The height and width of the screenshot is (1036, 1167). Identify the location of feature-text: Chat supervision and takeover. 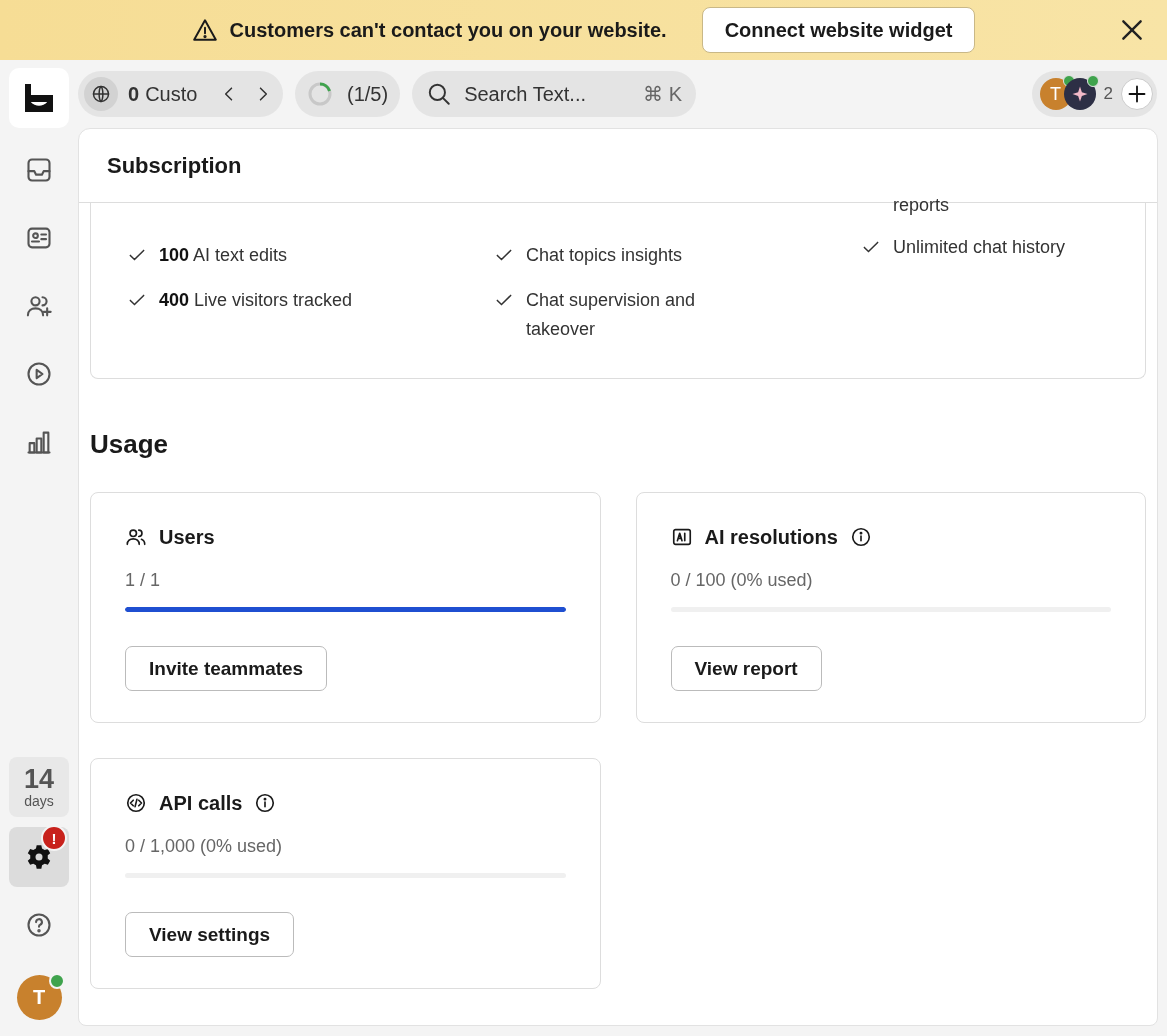
(611, 315).